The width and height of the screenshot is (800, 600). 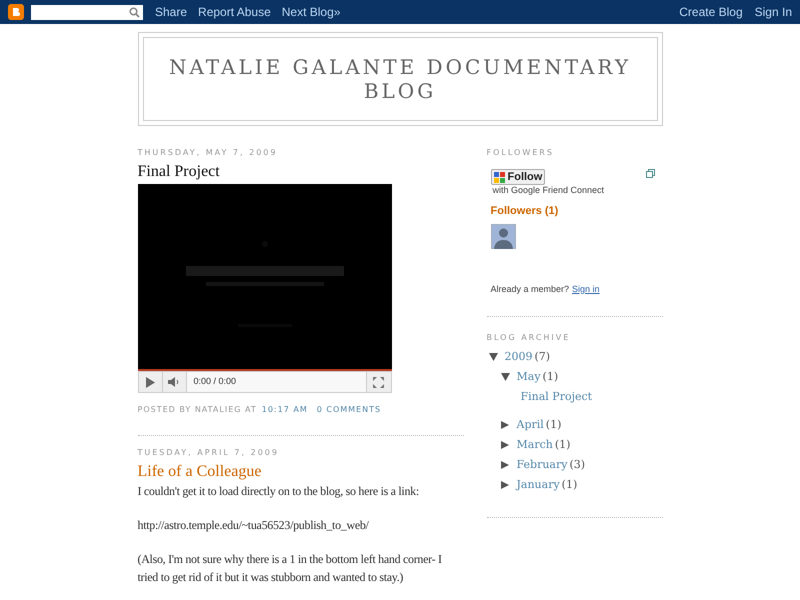 What do you see at coordinates (518, 177) in the screenshot?
I see `follow-button: Follow` at bounding box center [518, 177].